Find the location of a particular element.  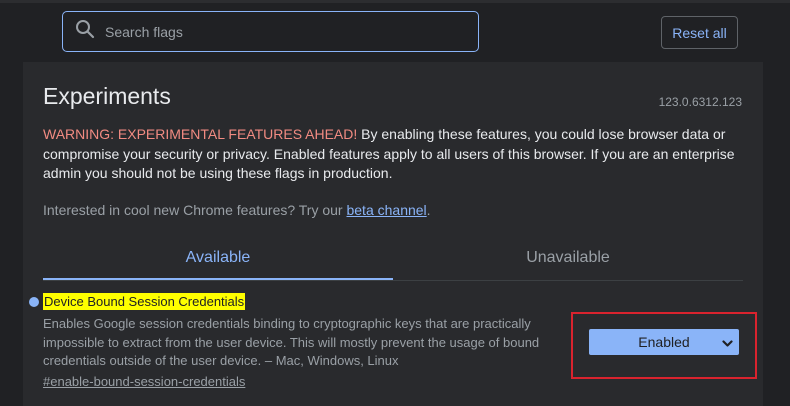

chevron-down-icon is located at coordinates (727, 344).